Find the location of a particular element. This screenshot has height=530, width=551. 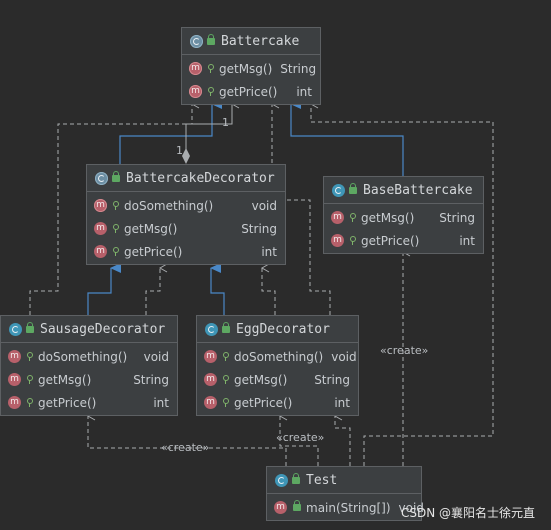

class-header: Test is located at coordinates (344, 480).